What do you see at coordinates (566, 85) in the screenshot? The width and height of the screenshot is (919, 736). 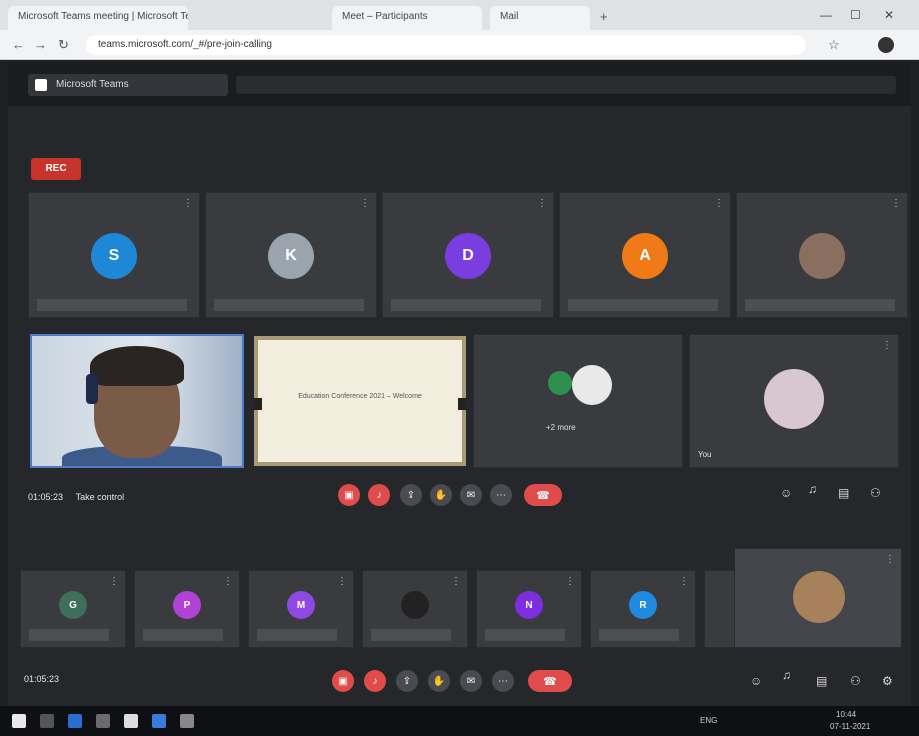 I see `search-input` at bounding box center [566, 85].